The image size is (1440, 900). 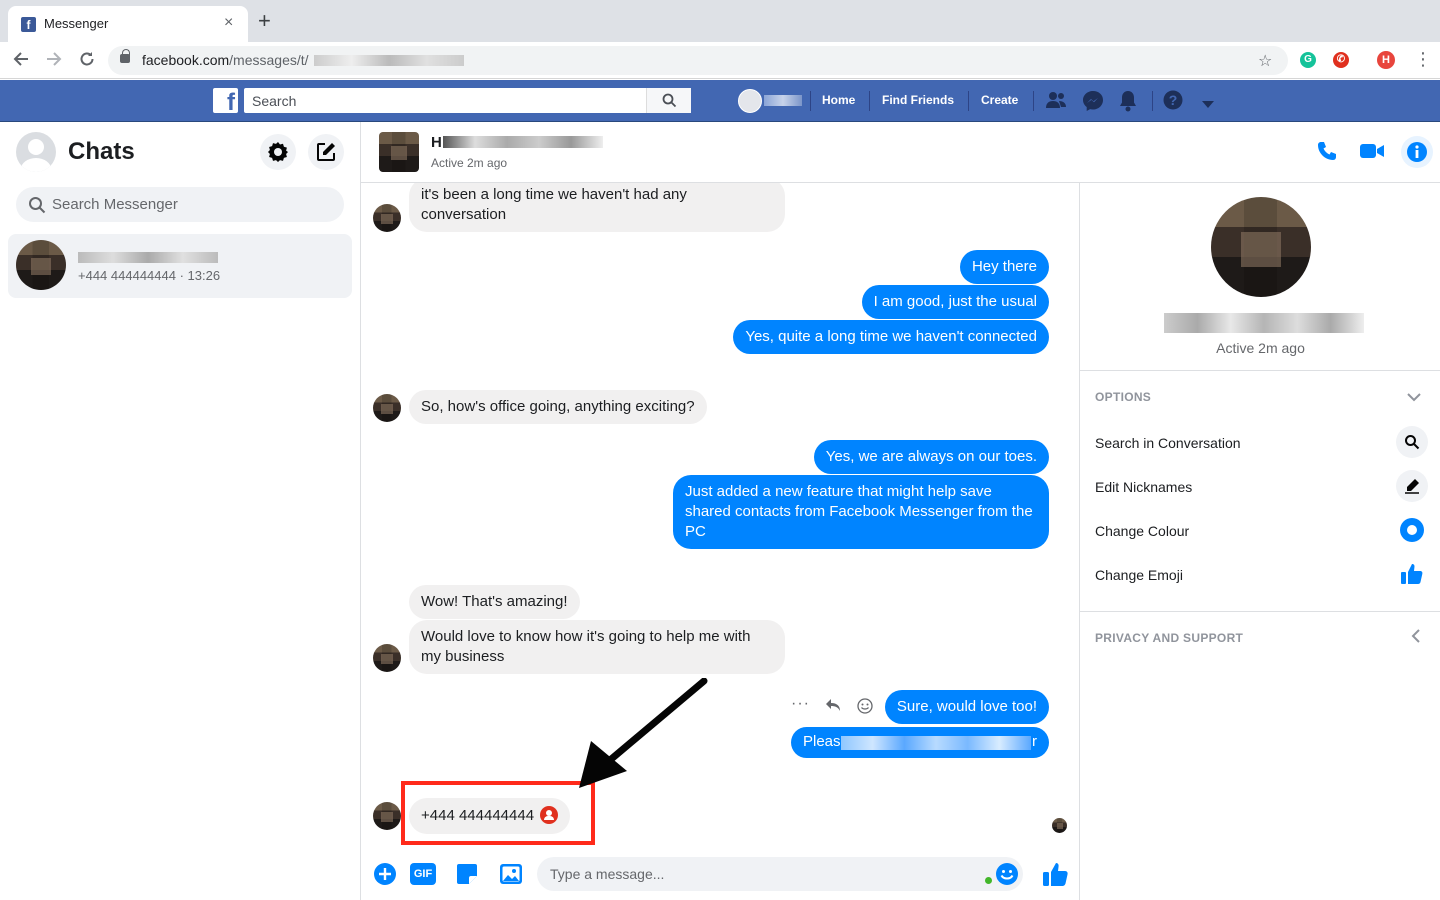 What do you see at coordinates (225, 100) in the screenshot?
I see `facebook-logo: f` at bounding box center [225, 100].